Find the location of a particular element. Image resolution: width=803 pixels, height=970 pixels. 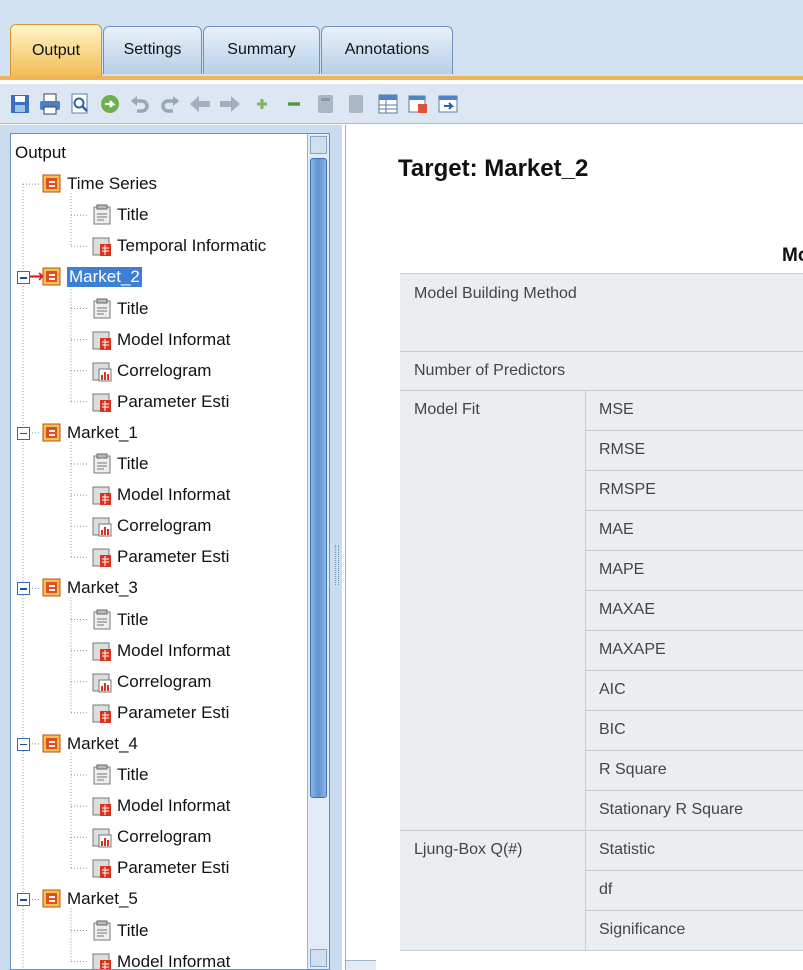

chart-export-icon is located at coordinates (418, 104).